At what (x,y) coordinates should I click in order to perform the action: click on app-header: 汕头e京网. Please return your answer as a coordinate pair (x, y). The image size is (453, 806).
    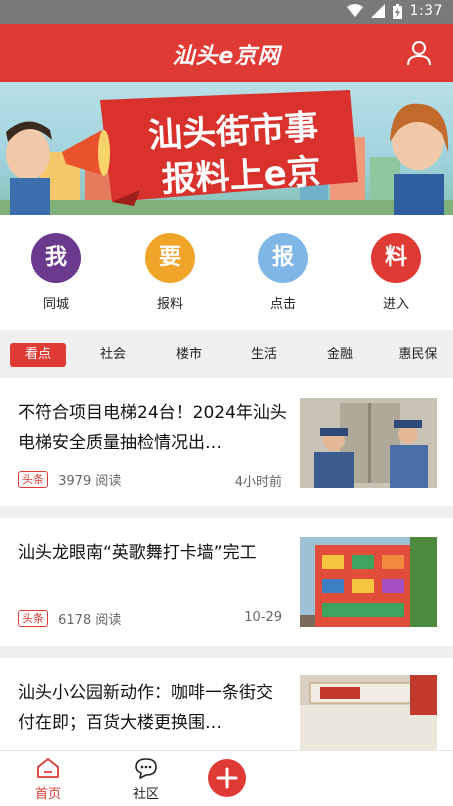
    Looking at the image, I should click on (226, 53).